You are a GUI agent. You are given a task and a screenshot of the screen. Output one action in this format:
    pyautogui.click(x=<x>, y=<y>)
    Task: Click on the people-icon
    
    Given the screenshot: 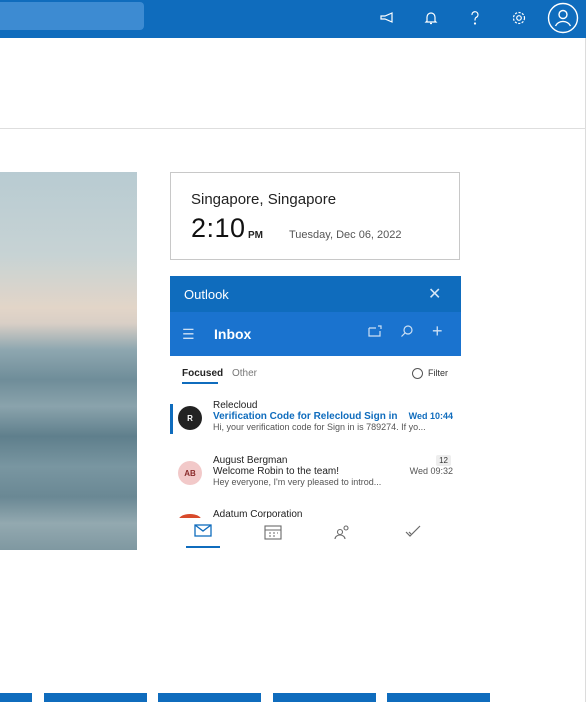 What is the action you would take?
    pyautogui.click(x=343, y=533)
    